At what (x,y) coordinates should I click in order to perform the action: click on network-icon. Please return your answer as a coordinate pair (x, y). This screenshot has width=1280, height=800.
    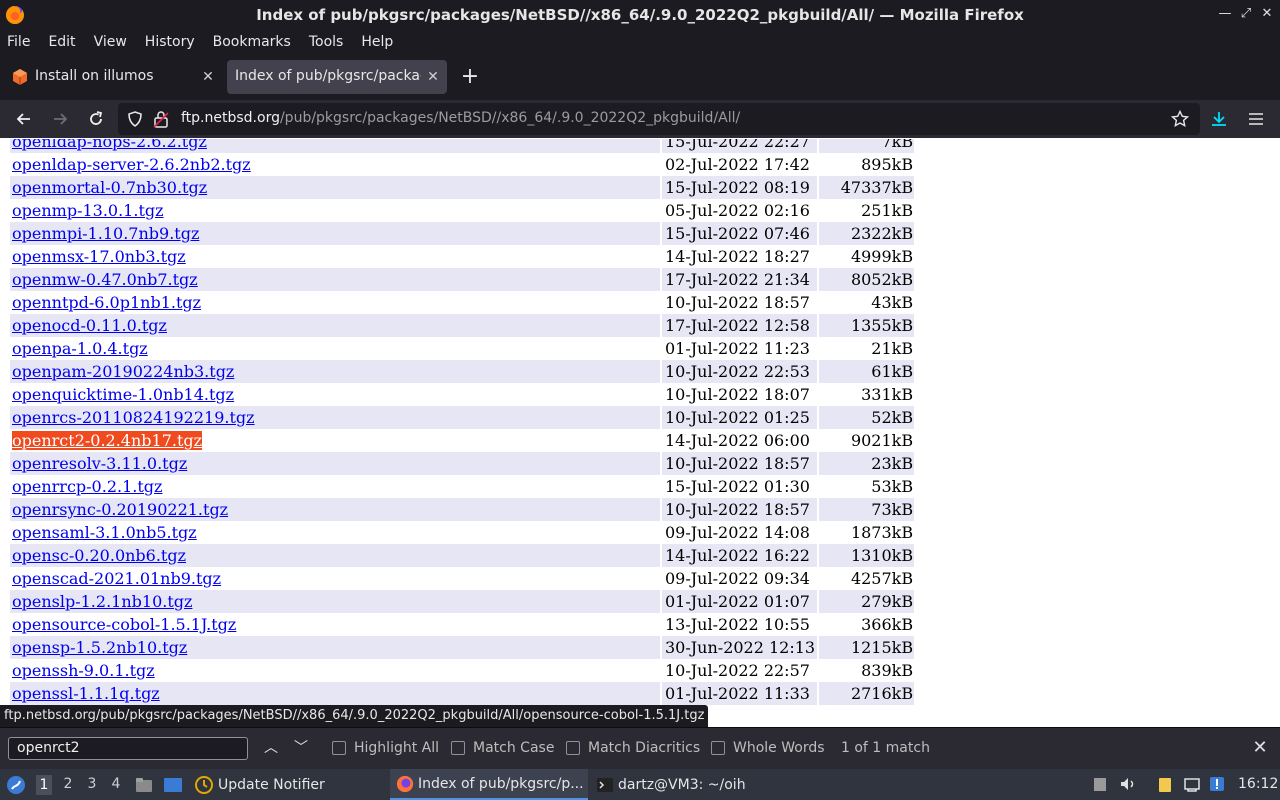
    Looking at the image, I should click on (1192, 784).